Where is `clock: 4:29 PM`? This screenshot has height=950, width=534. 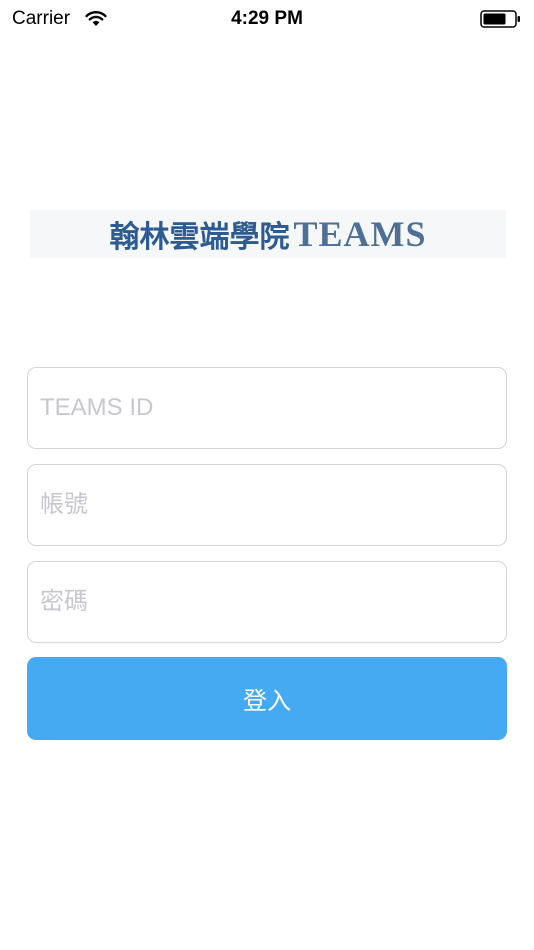 clock: 4:29 PM is located at coordinates (267, 18).